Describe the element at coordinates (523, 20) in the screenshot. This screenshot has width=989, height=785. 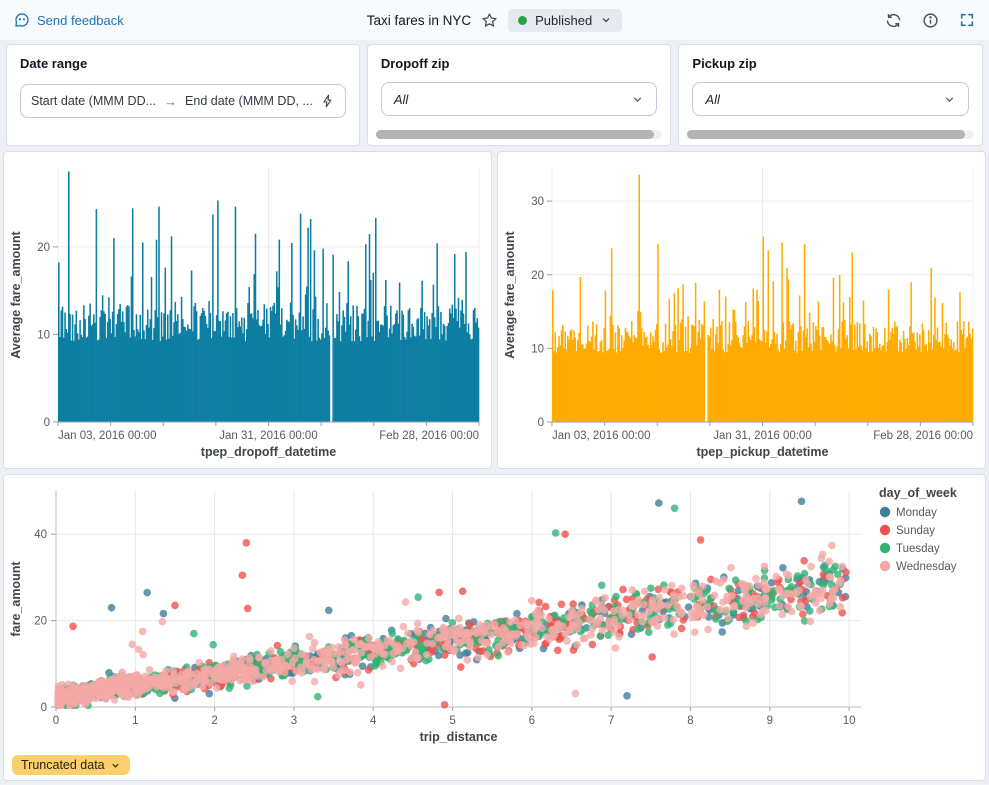
I see `published-status-dot` at that location.